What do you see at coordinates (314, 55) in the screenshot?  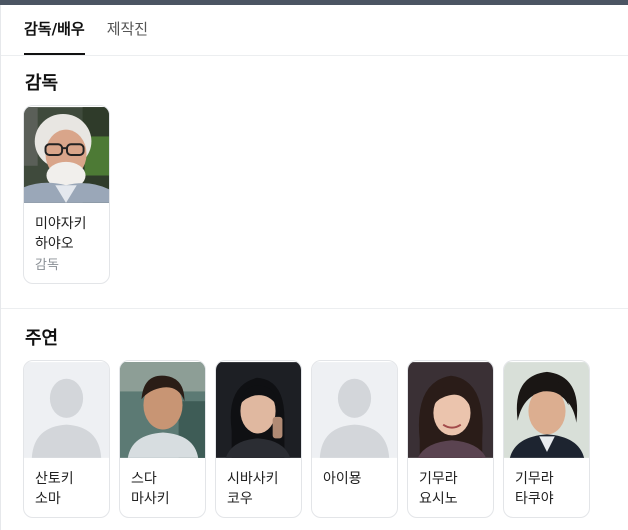 I see `tabs-divider` at bounding box center [314, 55].